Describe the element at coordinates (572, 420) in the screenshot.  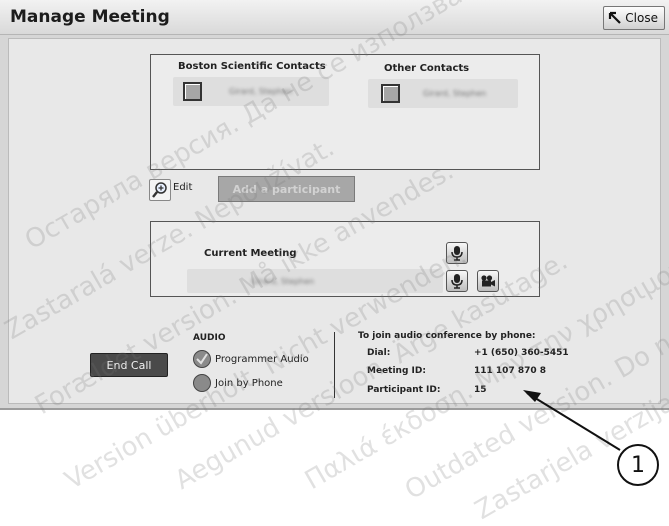
I see `callout-arrow` at that location.